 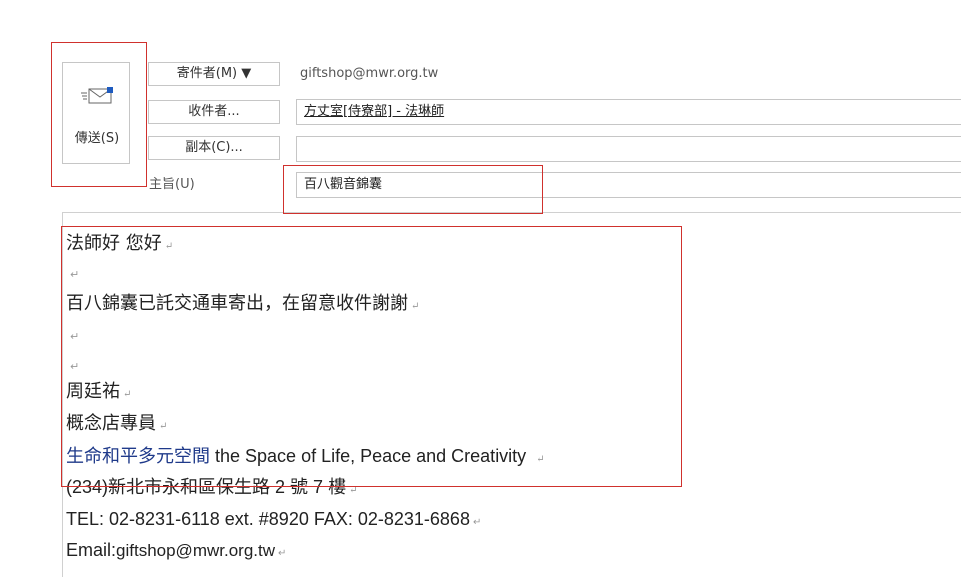 I want to click on email-link: giftshop@mwr.org.tw, so click(x=195, y=550).